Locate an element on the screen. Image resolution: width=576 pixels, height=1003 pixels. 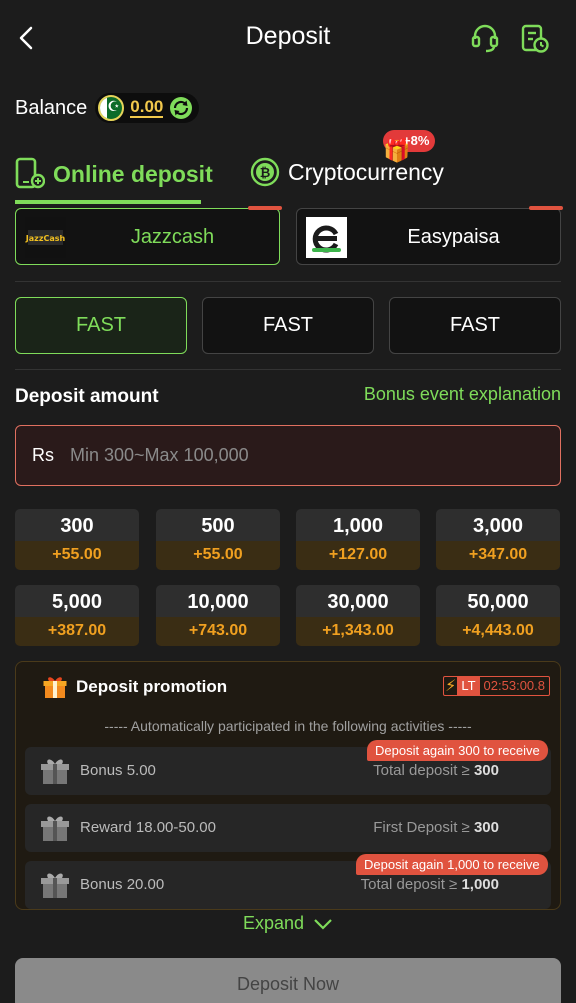
method-easypaisa-label: Easypaisa is located at coordinates (453, 237).